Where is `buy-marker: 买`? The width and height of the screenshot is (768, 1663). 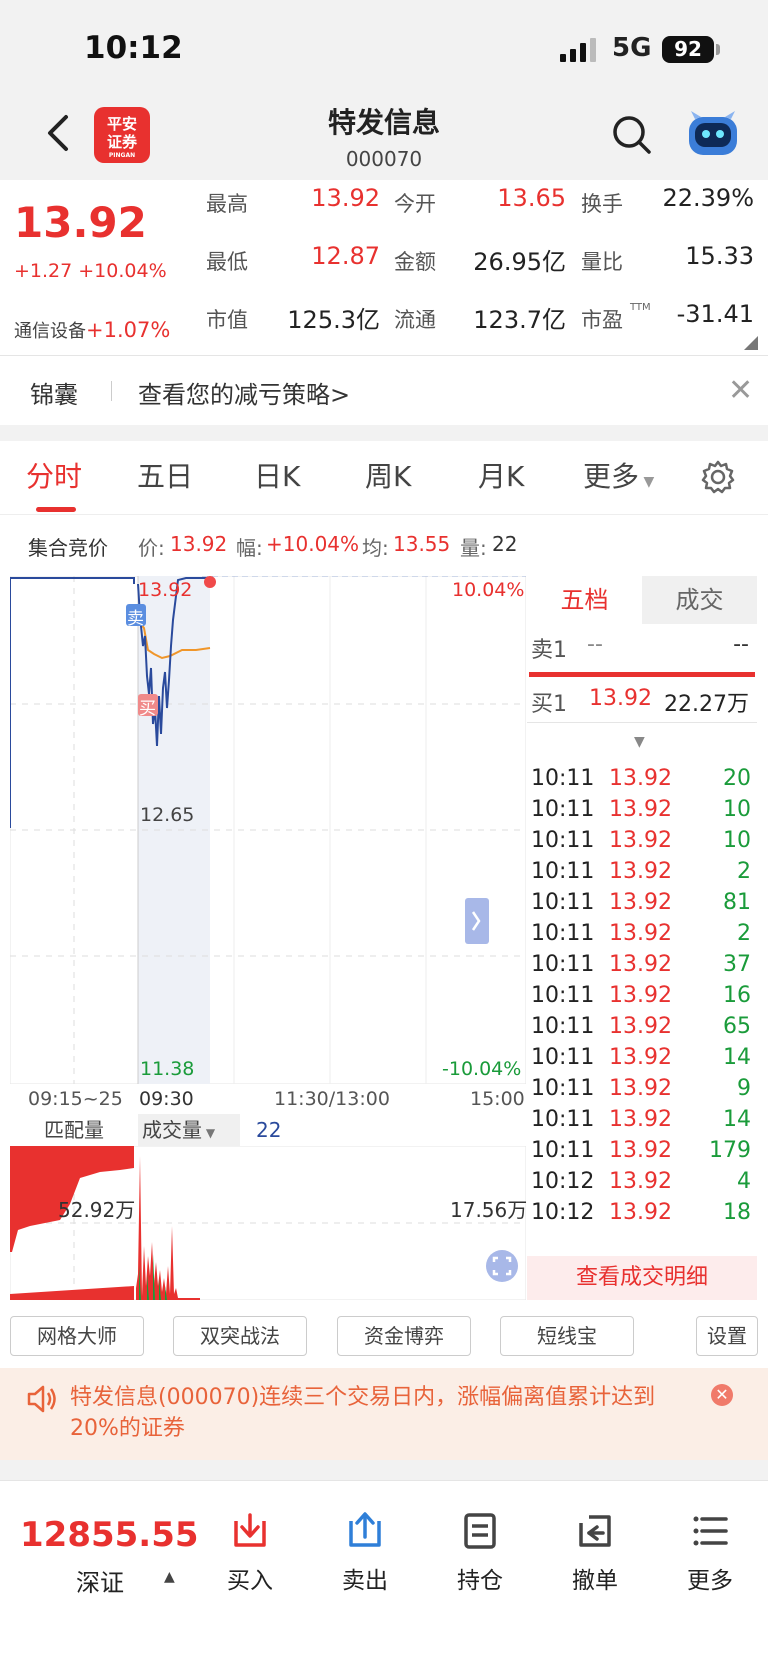
buy-marker: 买 is located at coordinates (147, 709).